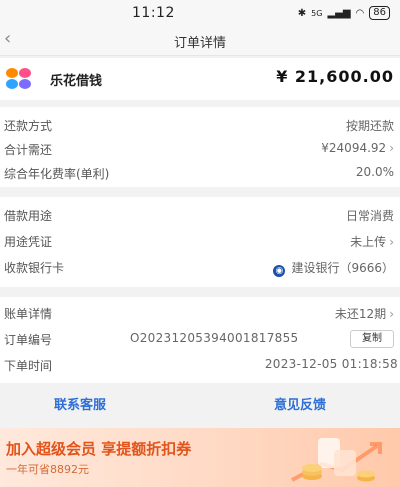  What do you see at coordinates (200, 365) in the screenshot?
I see `order-time-row: 下单时间 2023-12-05 01:18:58` at bounding box center [200, 365].